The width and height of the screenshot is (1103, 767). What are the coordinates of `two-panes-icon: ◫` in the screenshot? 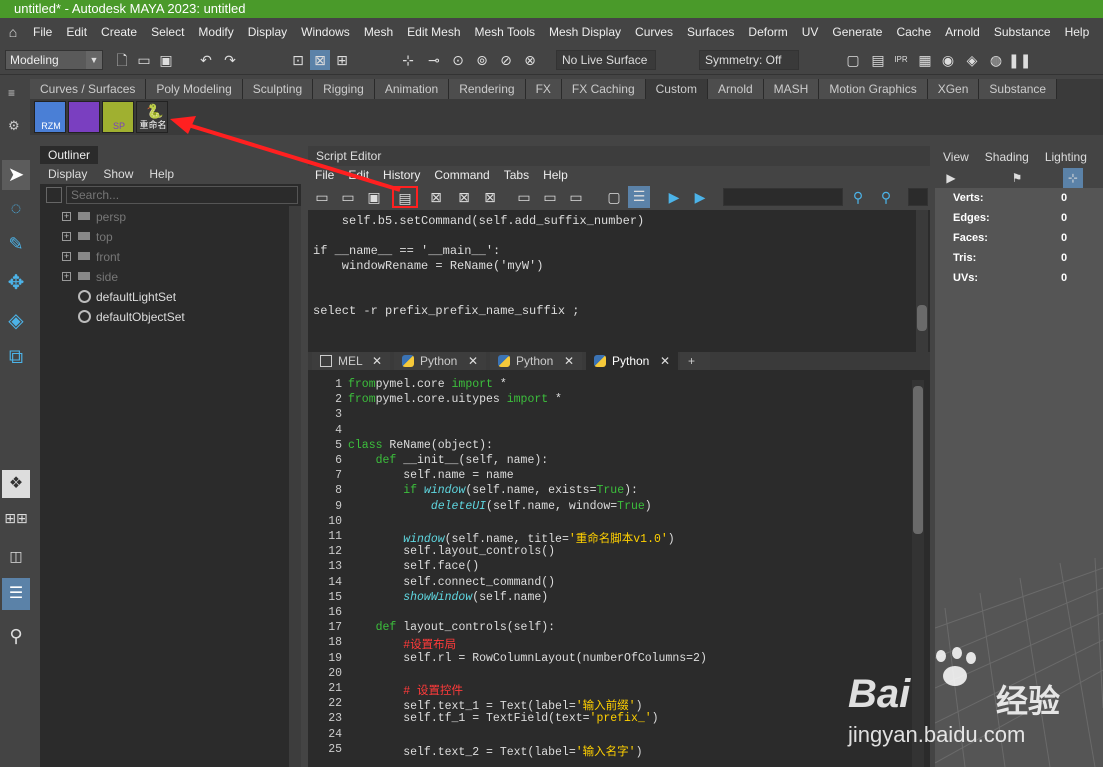 It's located at (16, 556).